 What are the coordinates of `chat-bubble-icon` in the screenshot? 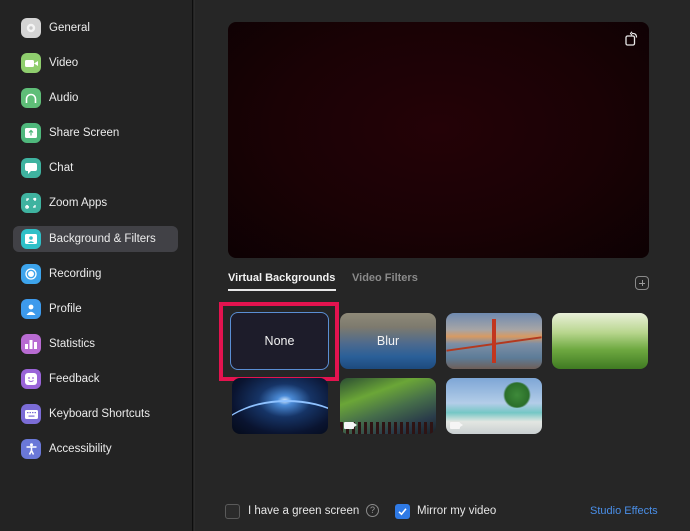 It's located at (31, 168).